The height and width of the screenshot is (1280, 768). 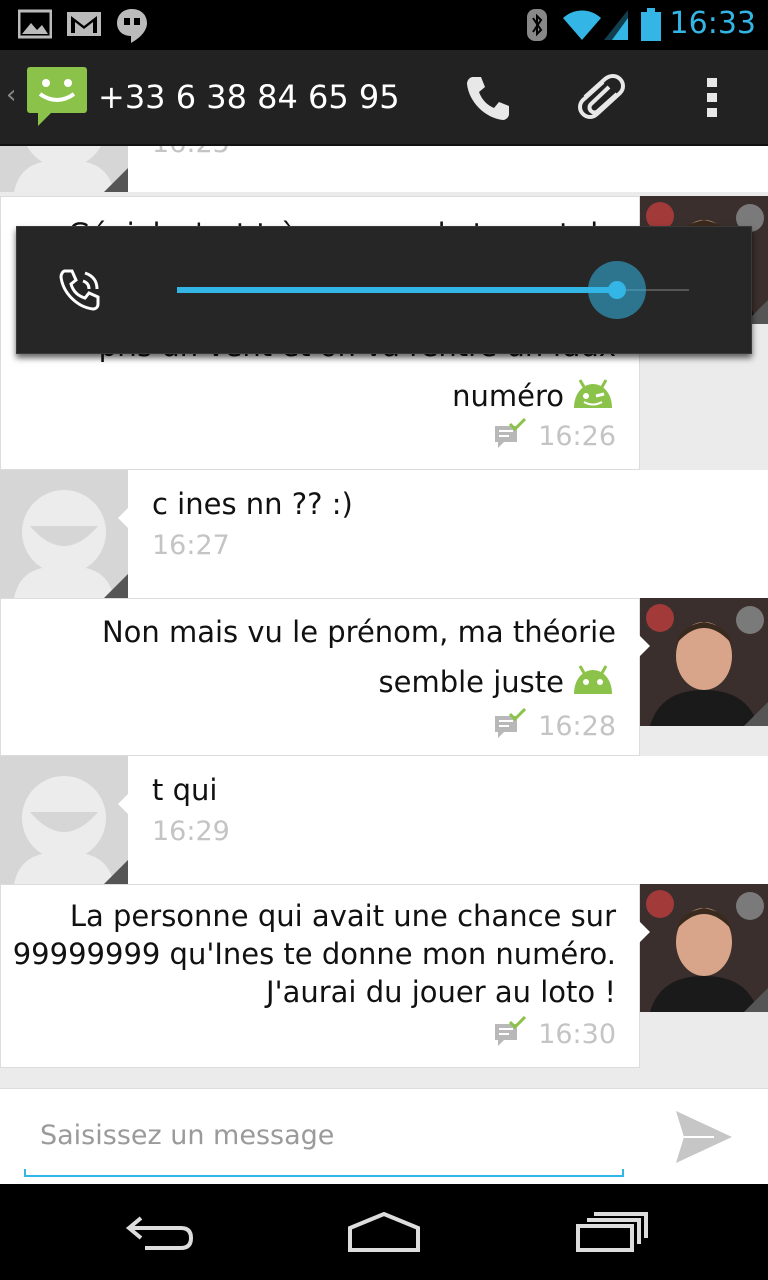 I want to click on message-time: 16:26, so click(x=577, y=436).